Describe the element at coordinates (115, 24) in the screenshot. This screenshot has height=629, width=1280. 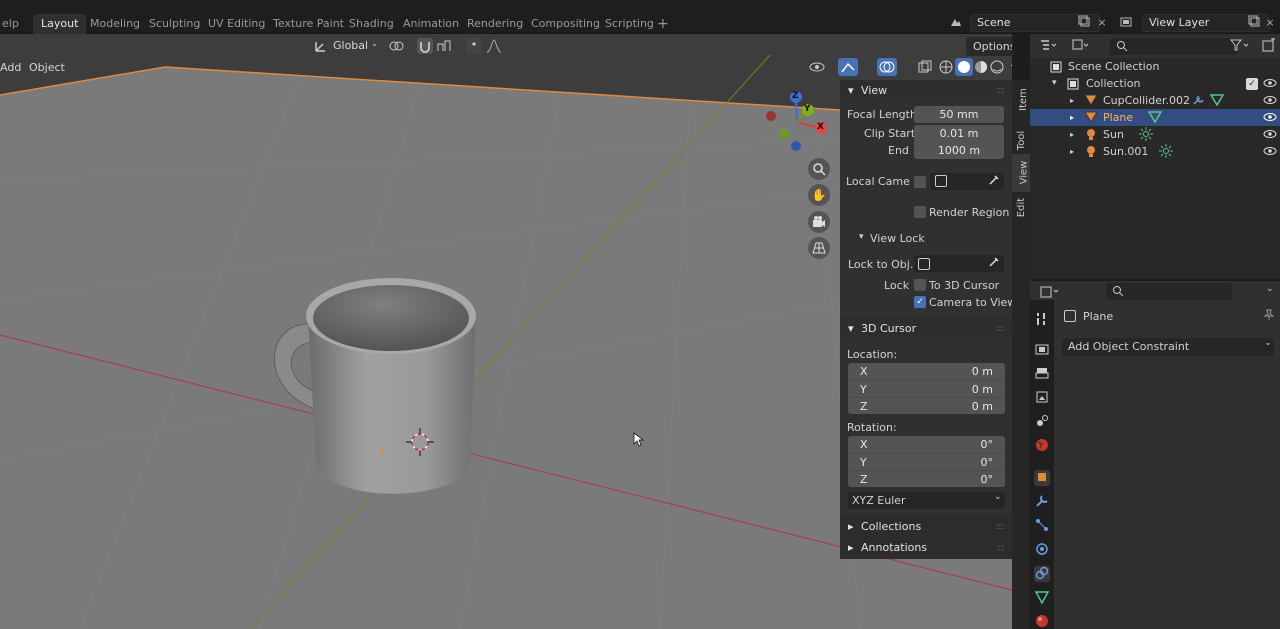
I see `tab-modeling: Modeling` at that location.